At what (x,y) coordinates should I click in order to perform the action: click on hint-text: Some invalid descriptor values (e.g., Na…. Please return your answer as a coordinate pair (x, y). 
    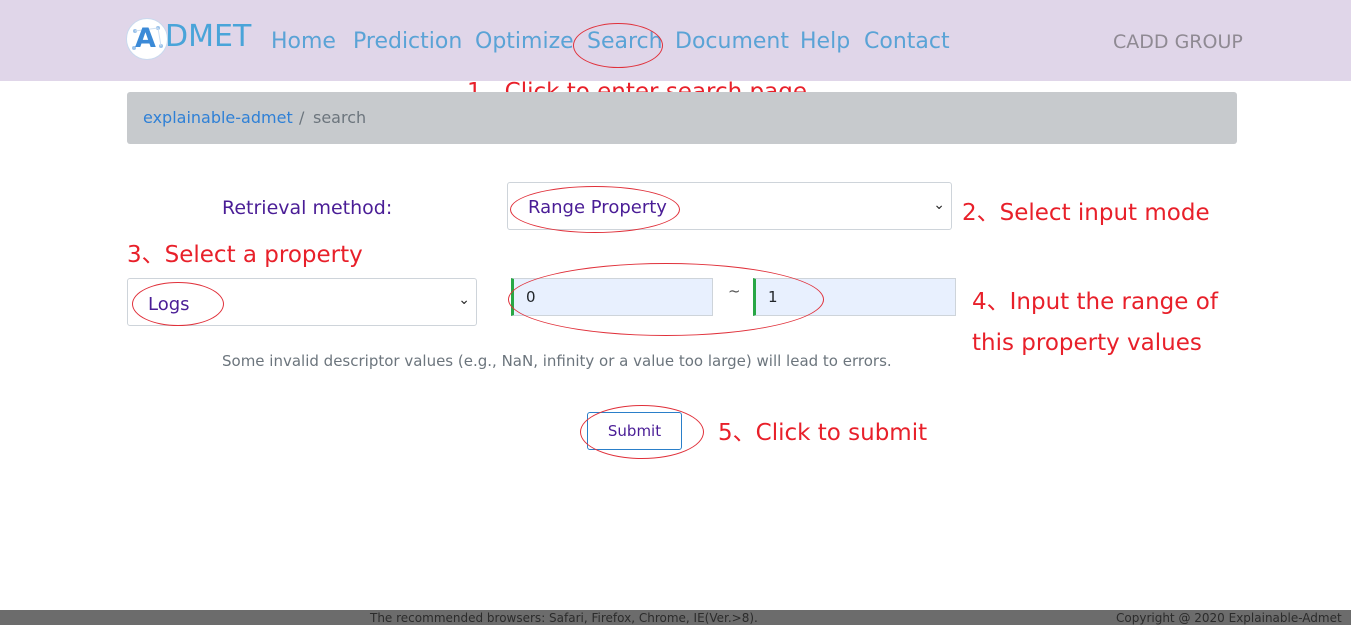
    Looking at the image, I should click on (557, 361).